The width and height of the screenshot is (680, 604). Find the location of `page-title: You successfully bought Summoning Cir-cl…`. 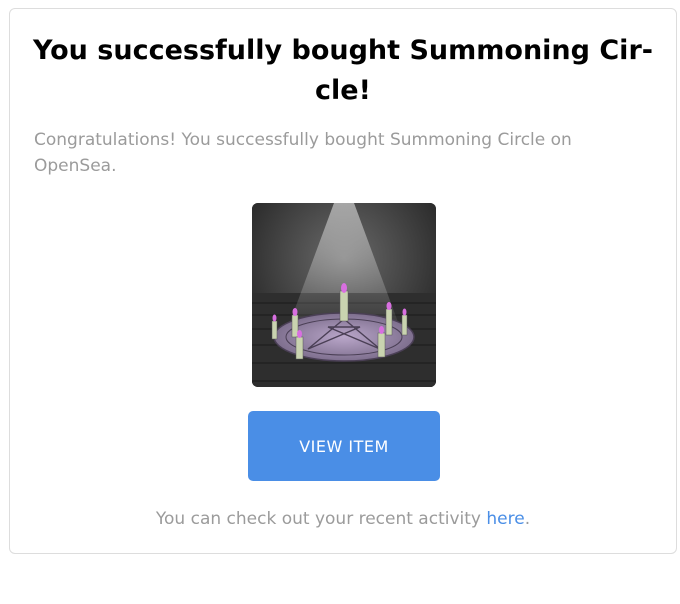

page-title: You successfully bought Summoning Cir-cl… is located at coordinates (343, 71).